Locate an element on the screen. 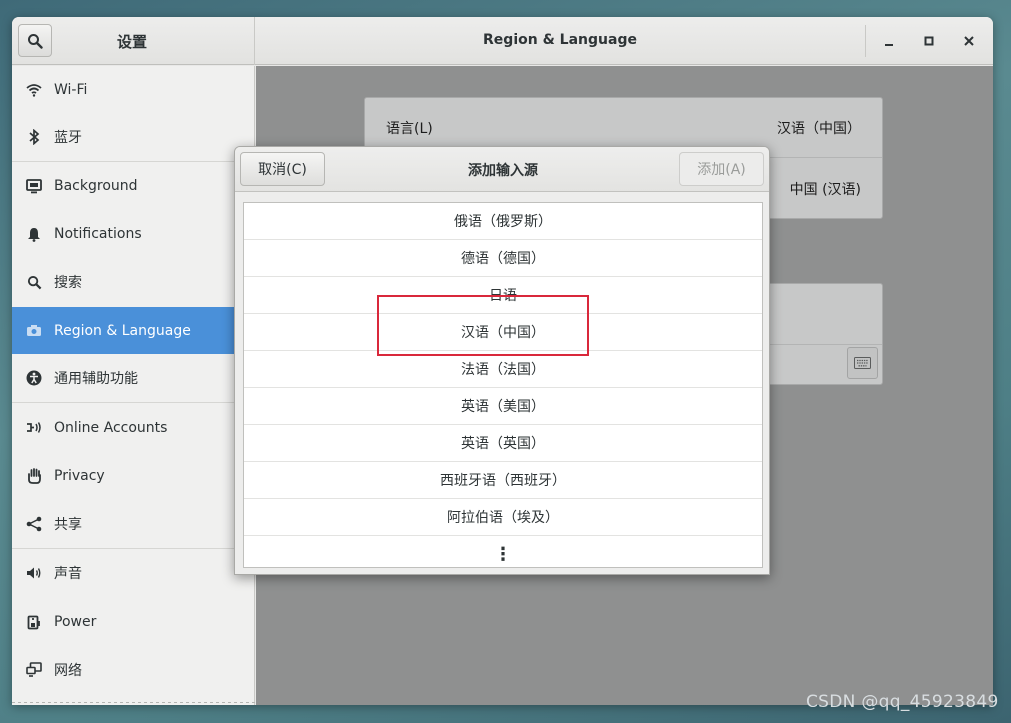 The image size is (1011, 723). sidebar-item-power: Power is located at coordinates (133, 621).